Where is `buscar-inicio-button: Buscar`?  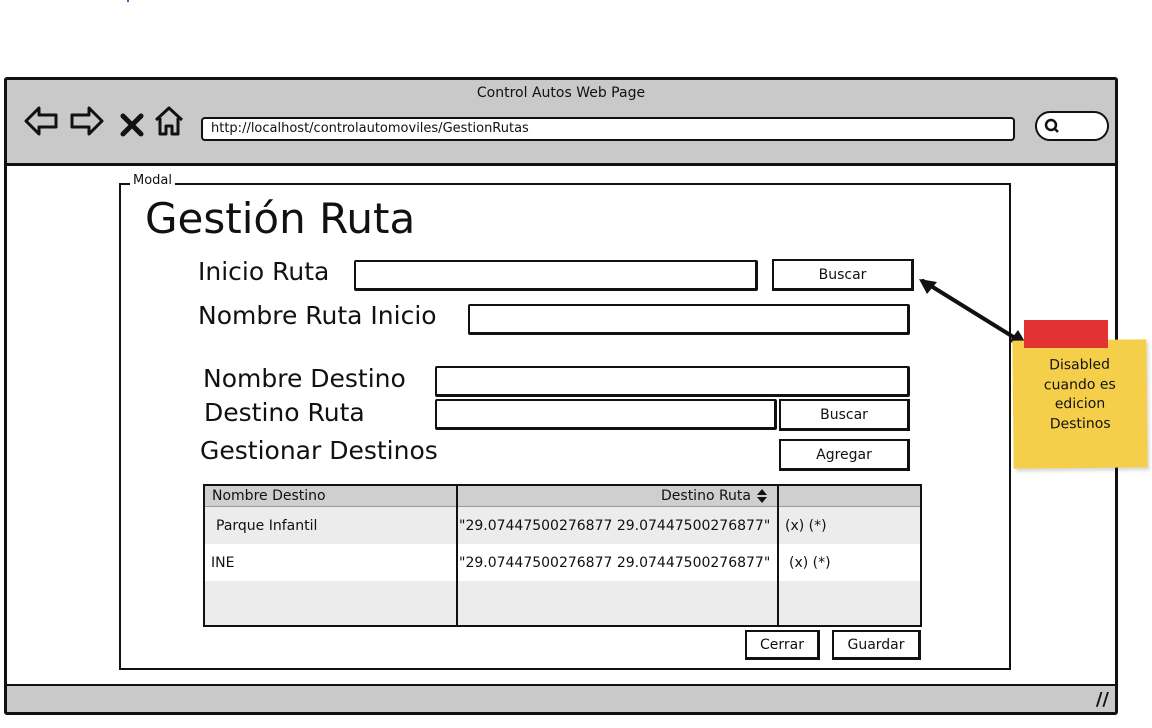
buscar-inicio-button: Buscar is located at coordinates (843, 275).